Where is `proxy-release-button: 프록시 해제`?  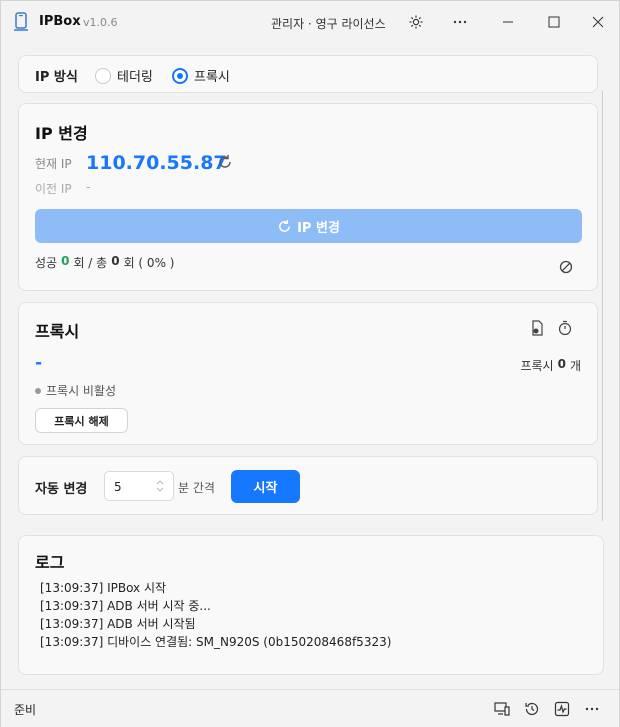 proxy-release-button: 프록시 해제 is located at coordinates (81, 420).